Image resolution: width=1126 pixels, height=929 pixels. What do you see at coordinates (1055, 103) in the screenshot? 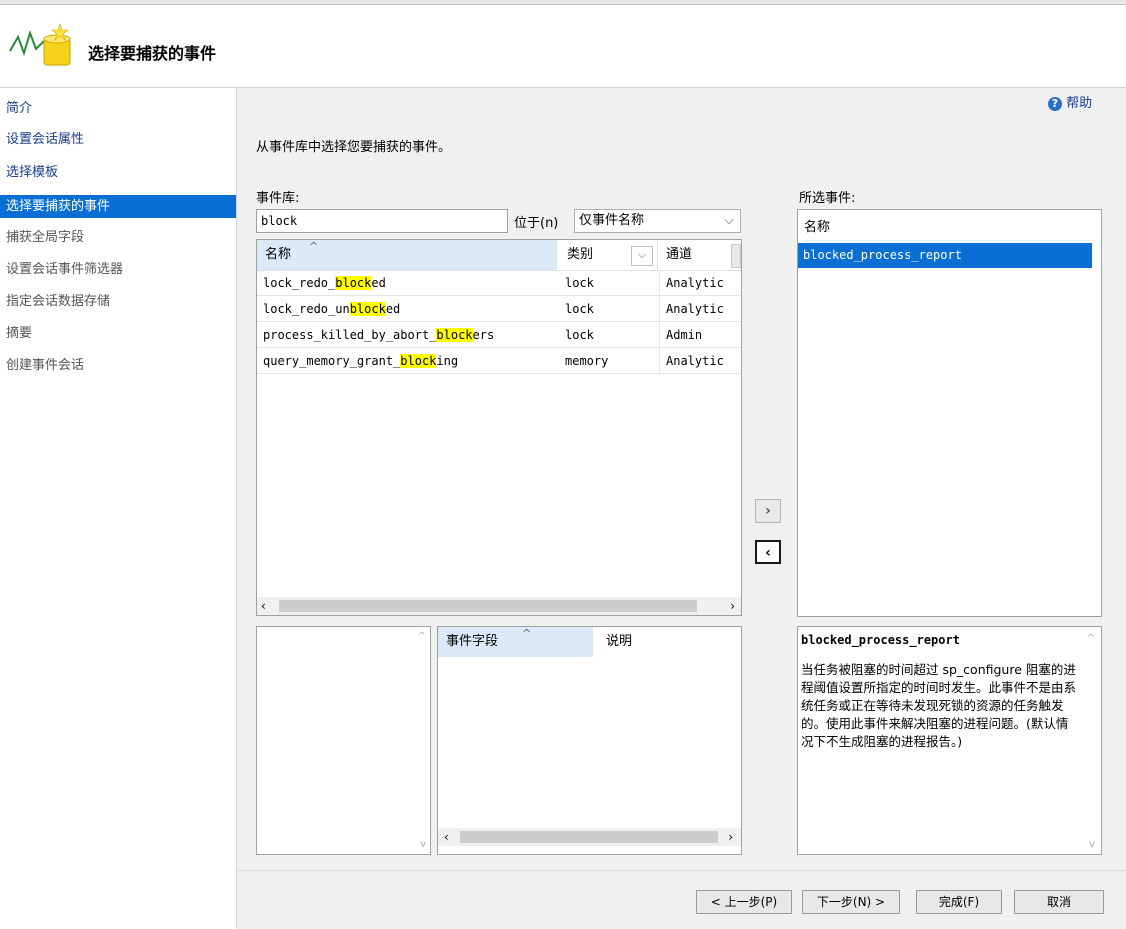
I see `help-icon: ?` at bounding box center [1055, 103].